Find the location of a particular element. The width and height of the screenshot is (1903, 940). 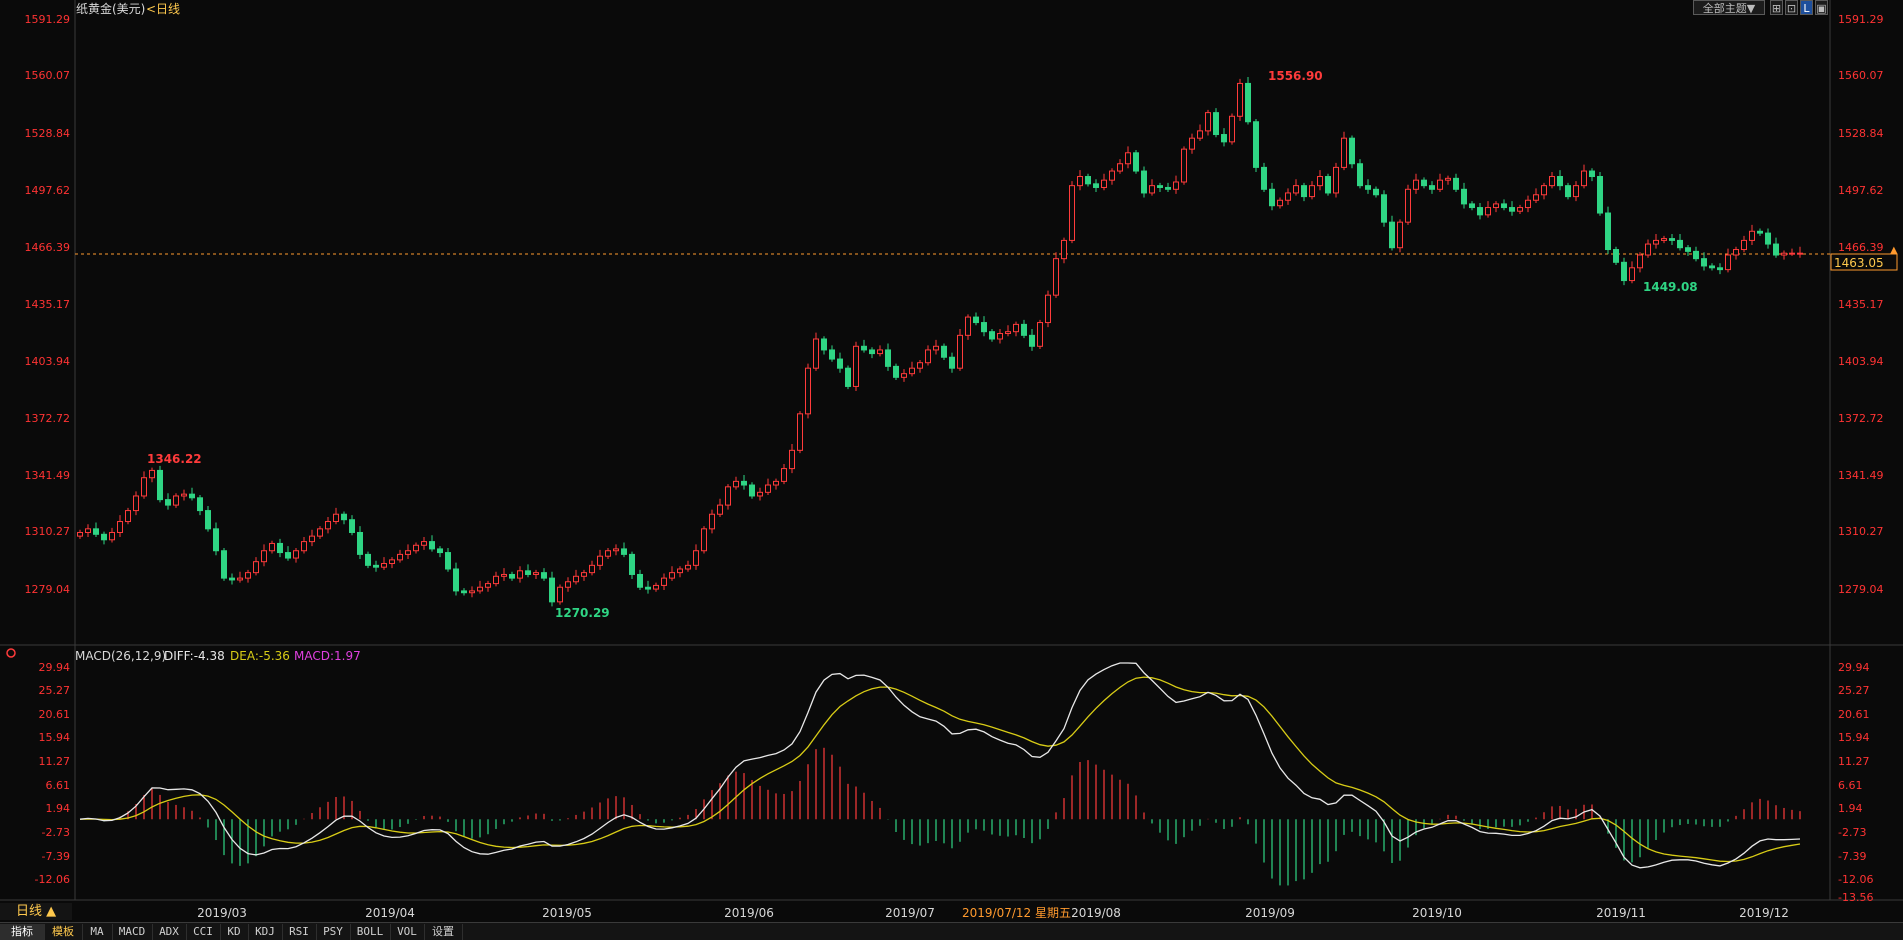

tab-cci: CCI is located at coordinates (203, 932).